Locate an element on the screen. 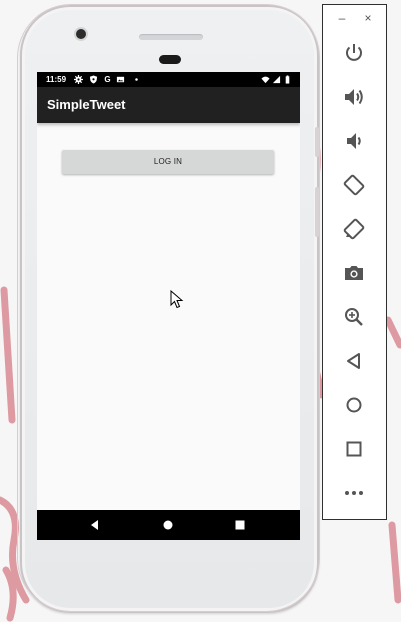  phone-side-button-top is located at coordinates (317, 142).